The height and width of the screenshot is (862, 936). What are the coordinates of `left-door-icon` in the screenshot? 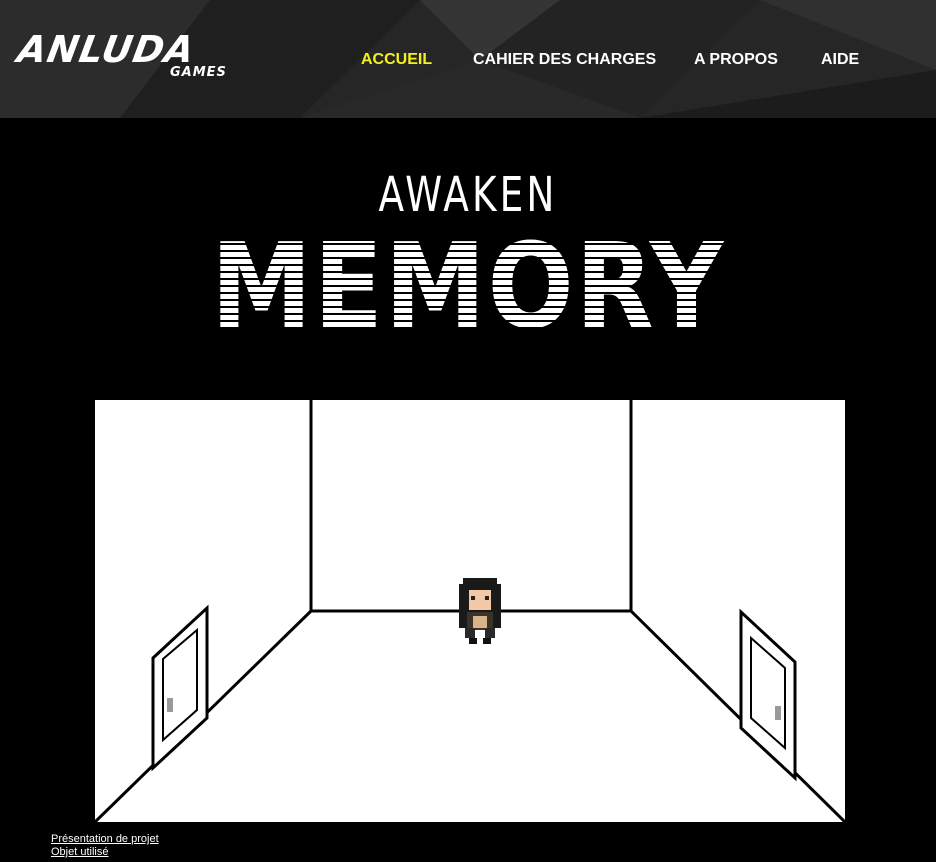 It's located at (180, 688).